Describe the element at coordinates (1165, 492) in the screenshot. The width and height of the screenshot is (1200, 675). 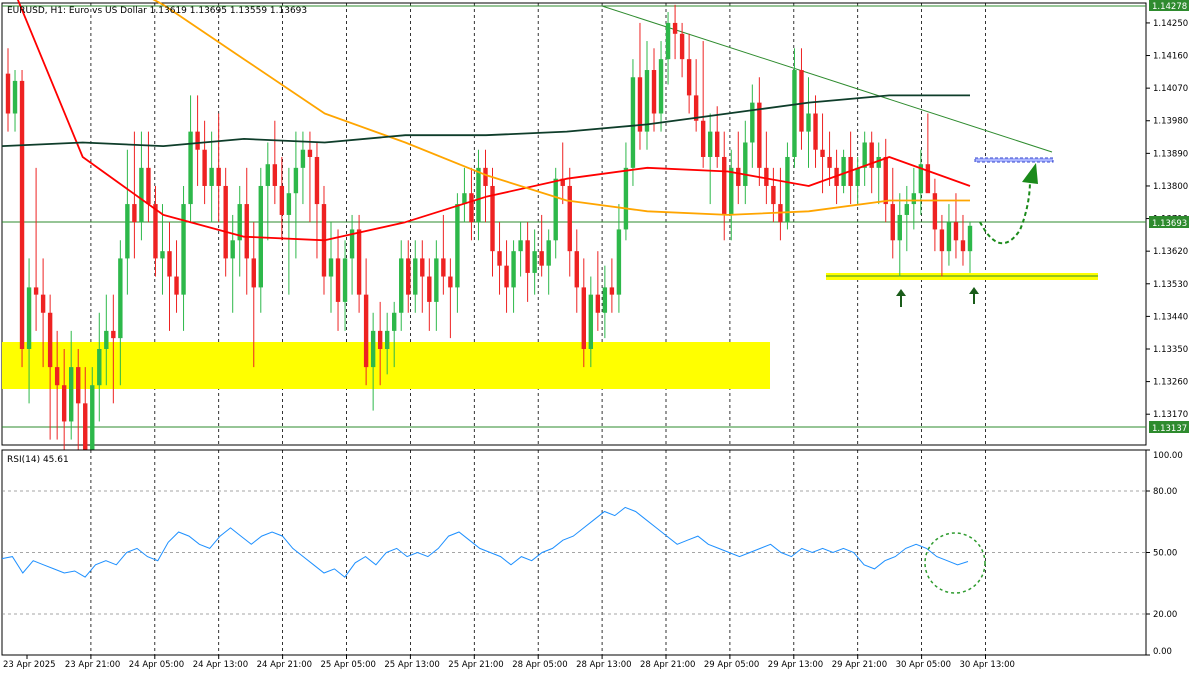
I see `rsi-tick-label: 80.00` at that location.